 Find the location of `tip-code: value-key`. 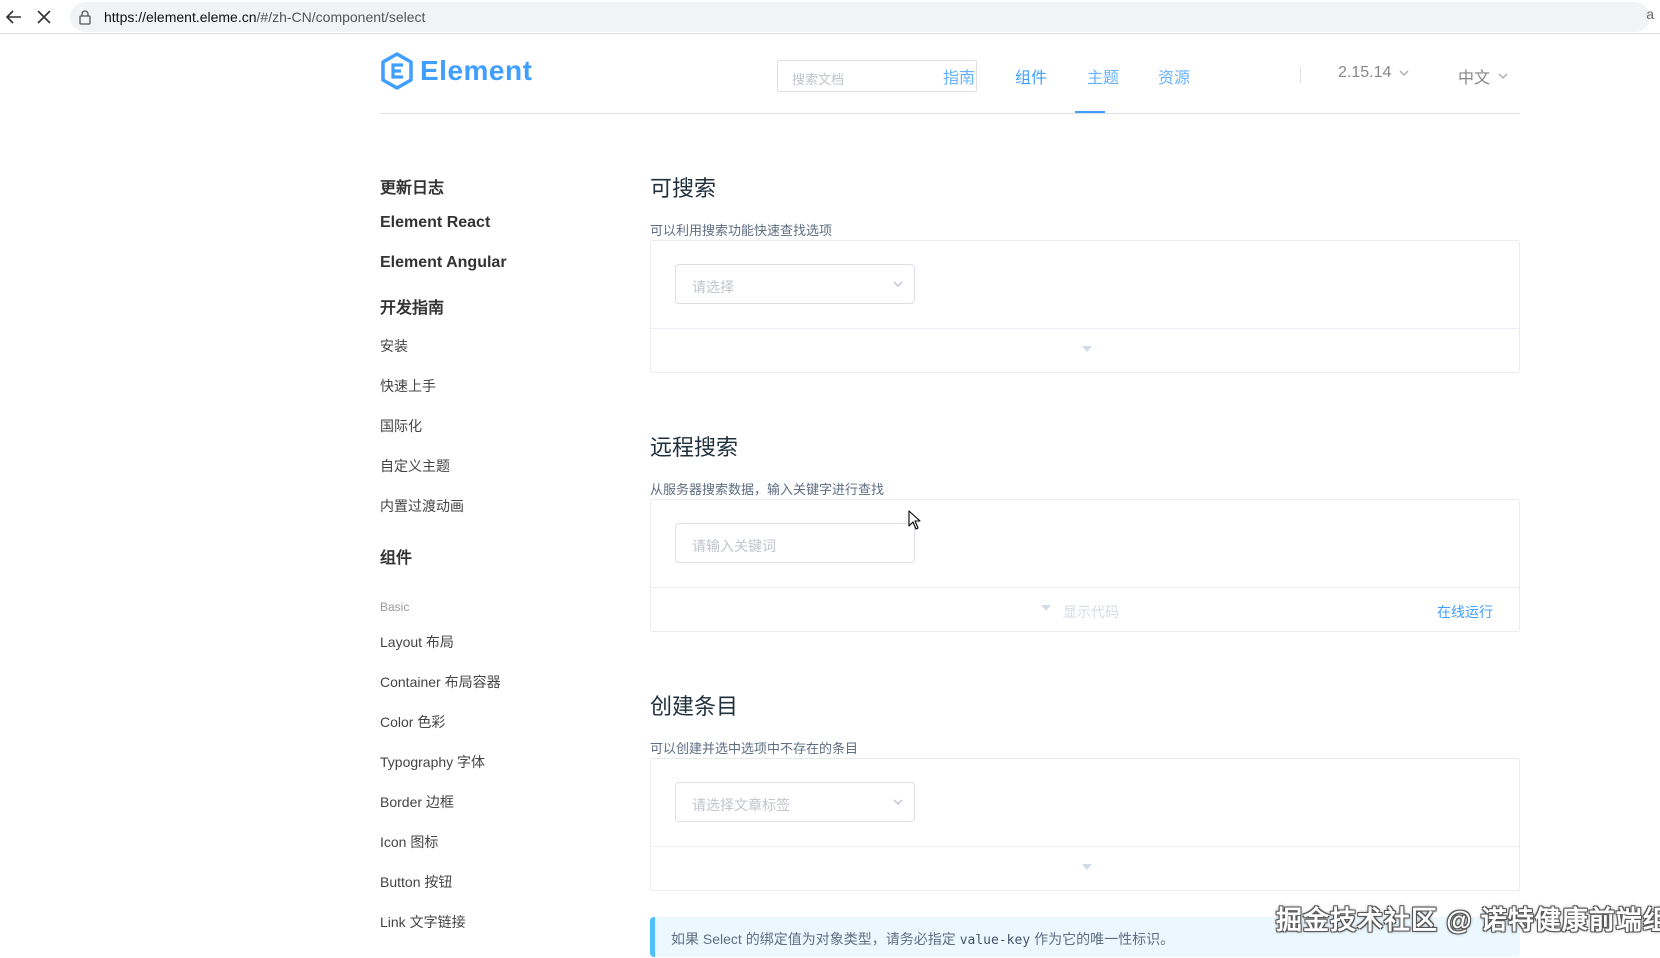

tip-code: value-key is located at coordinates (995, 940).